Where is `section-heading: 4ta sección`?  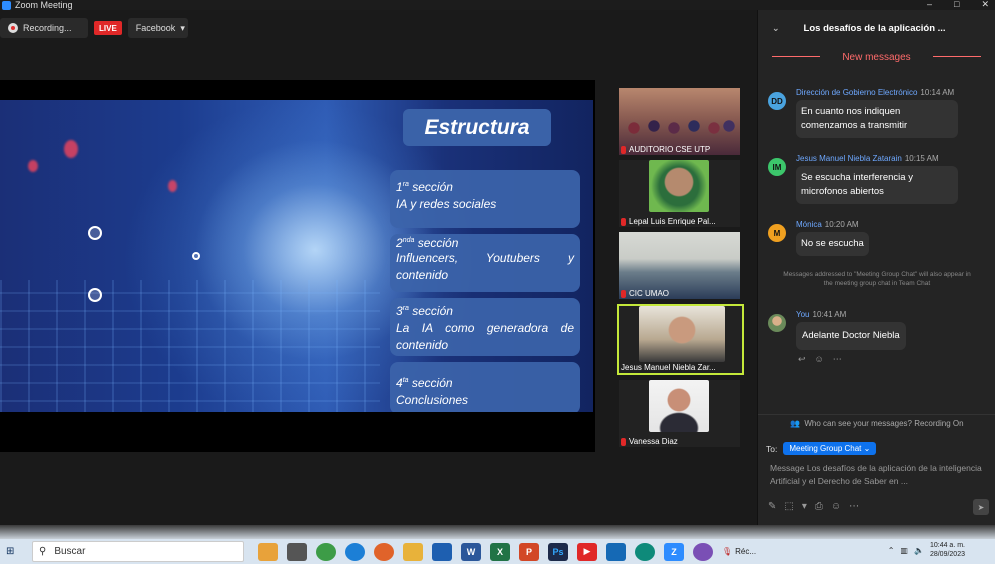 section-heading: 4ta sección is located at coordinates (424, 383).